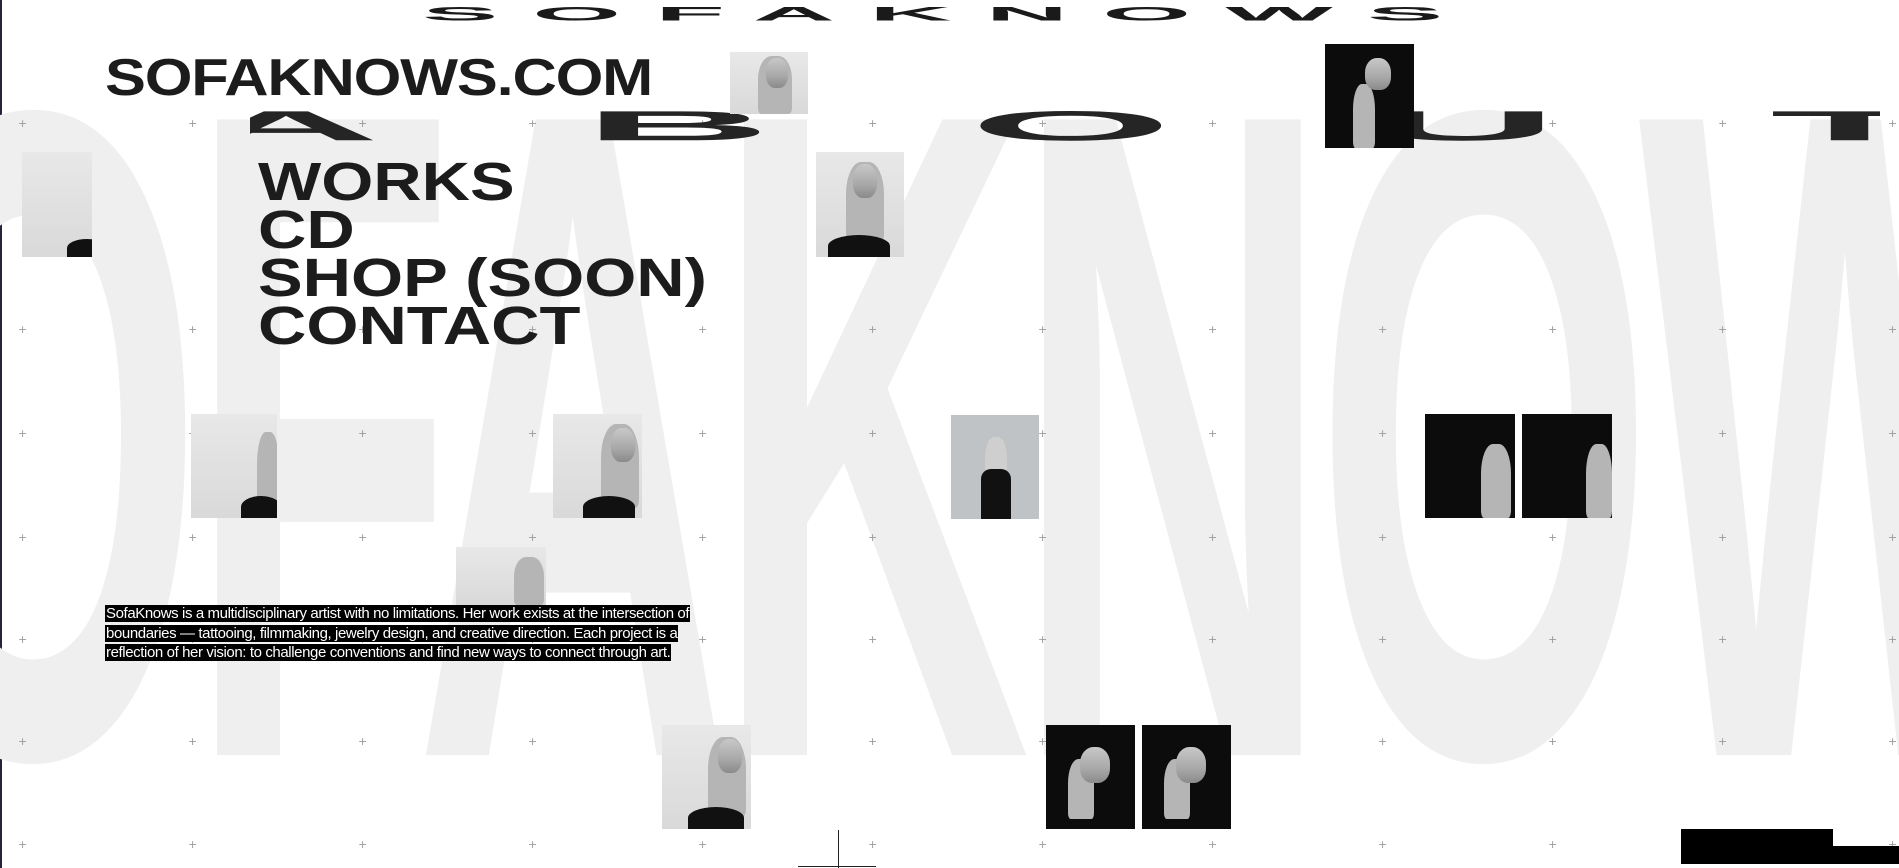  I want to click on top-marquee-text: SOFAKNOWS, so click(949, 14).